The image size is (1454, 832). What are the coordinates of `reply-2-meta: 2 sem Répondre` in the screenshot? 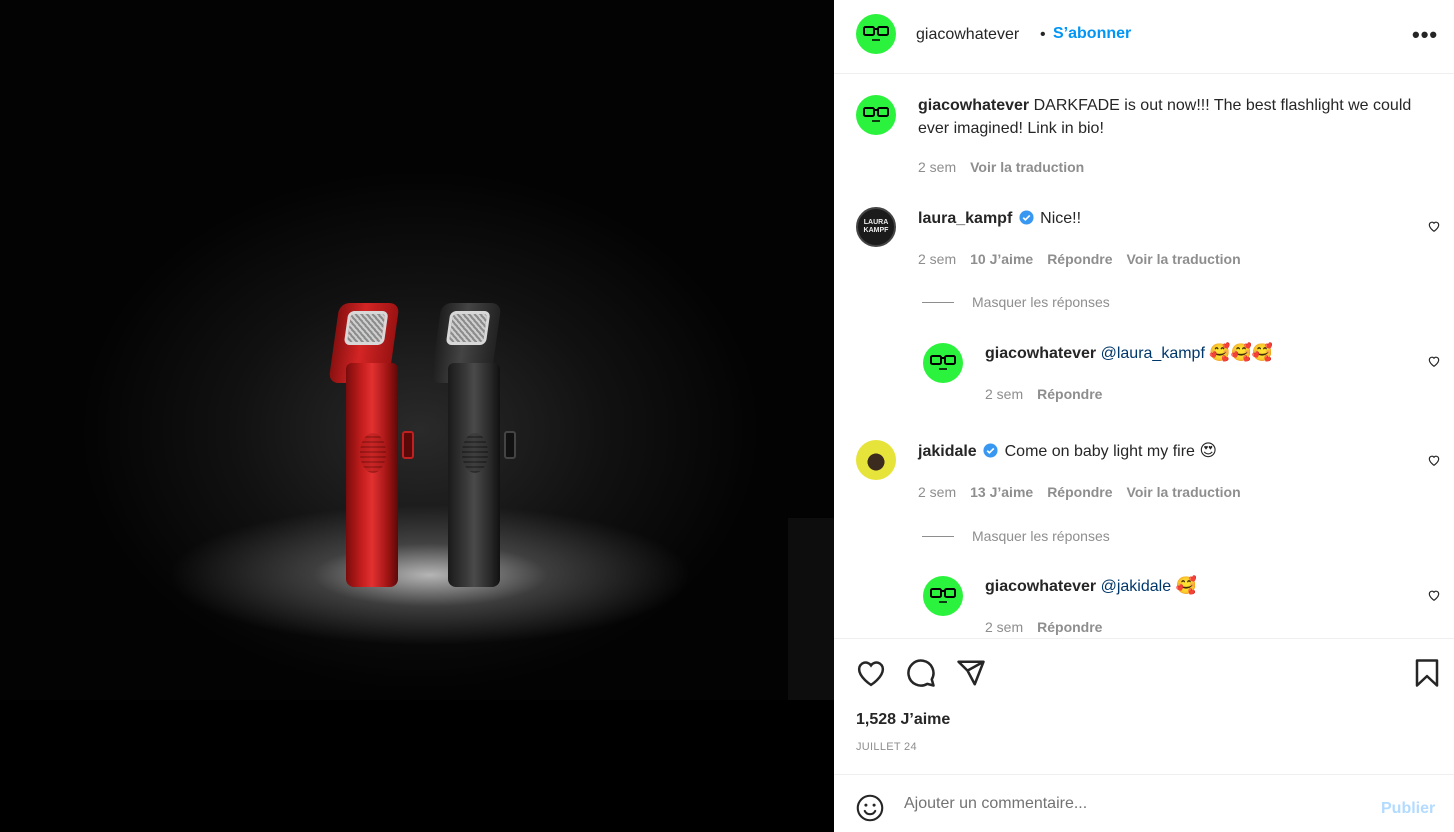 It's located at (1043, 627).